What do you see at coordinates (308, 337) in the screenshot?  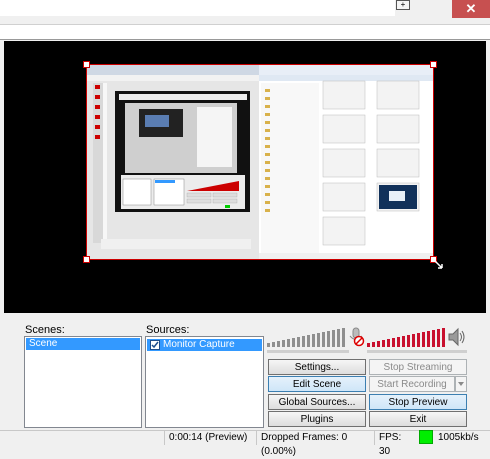 I see `desktop-volume-meter` at bounding box center [308, 337].